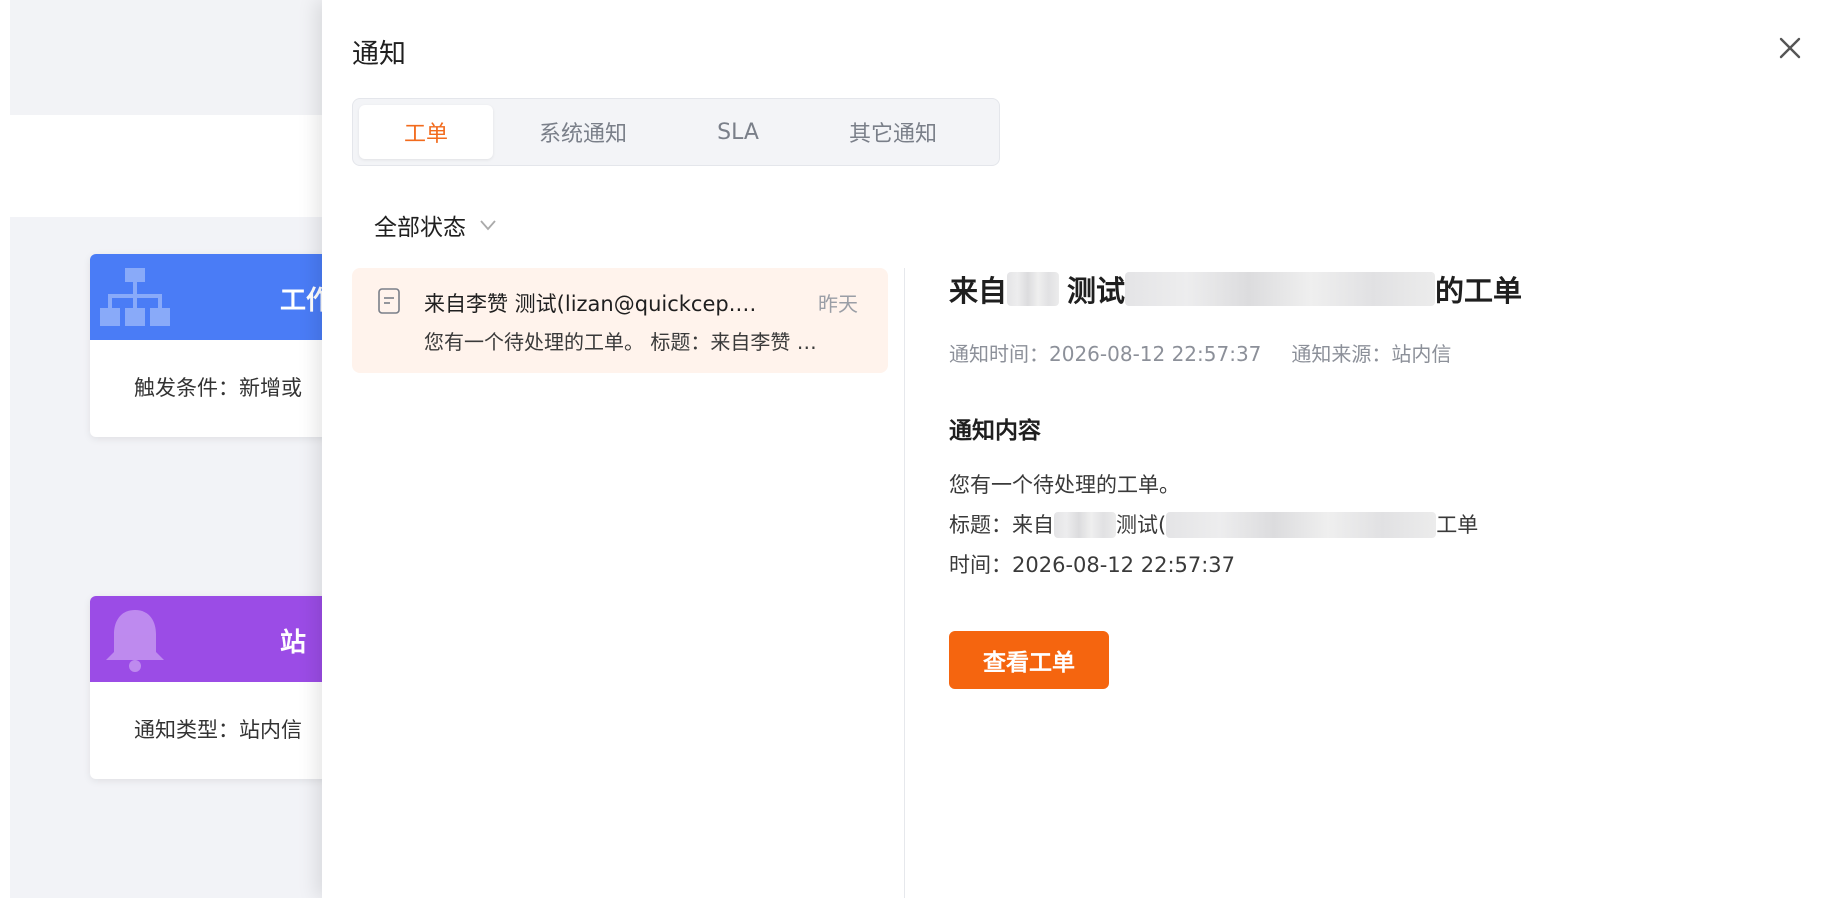 Image resolution: width=1848 pixels, height=898 pixels. What do you see at coordinates (5, 449) in the screenshot?
I see `background-left-strip` at bounding box center [5, 449].